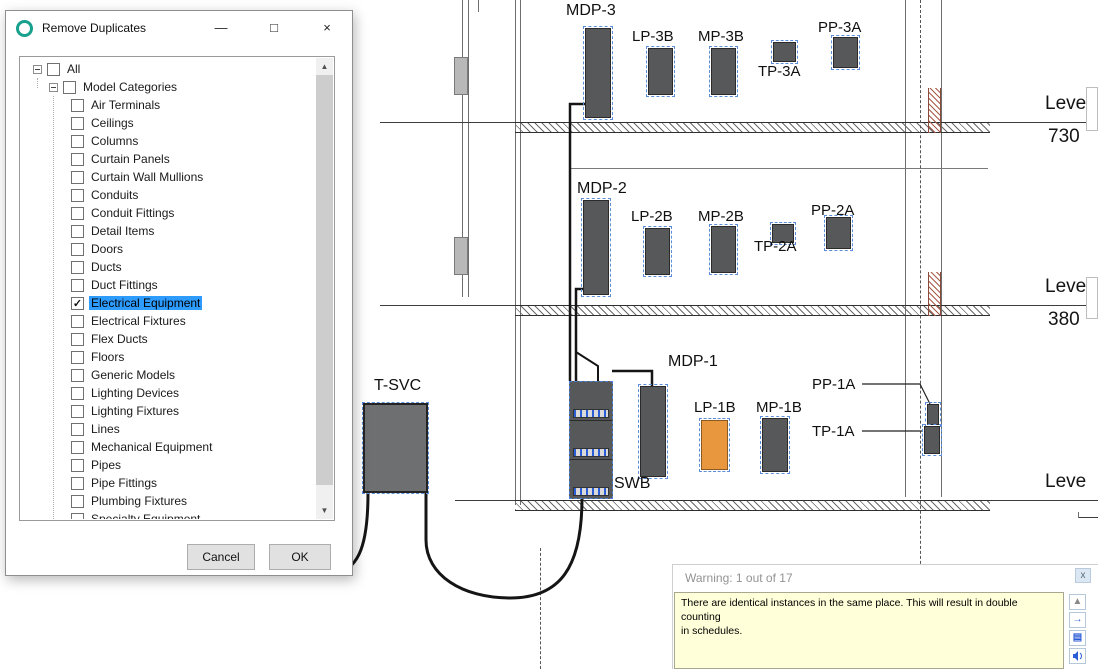  I want to click on column, so click(461, 76).